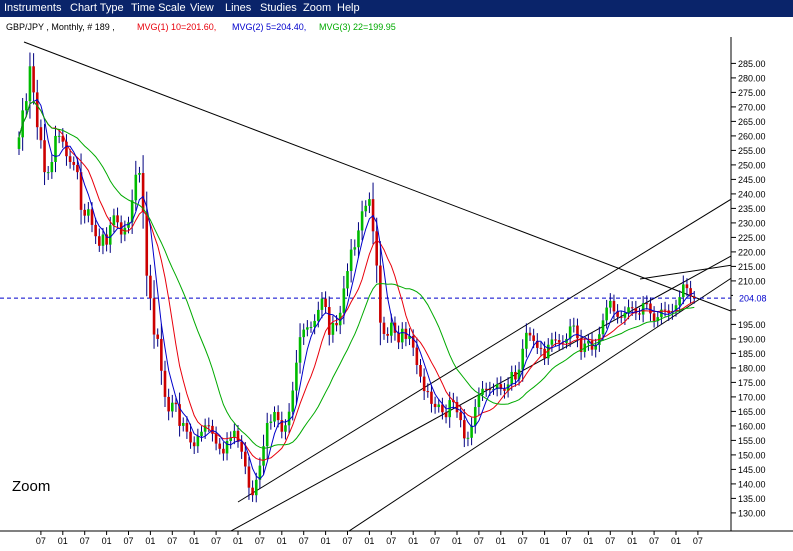 Image resolution: width=793 pixels, height=551 pixels. Describe the element at coordinates (752, 455) in the screenshot. I see `y-tick-label: 150.00` at that location.